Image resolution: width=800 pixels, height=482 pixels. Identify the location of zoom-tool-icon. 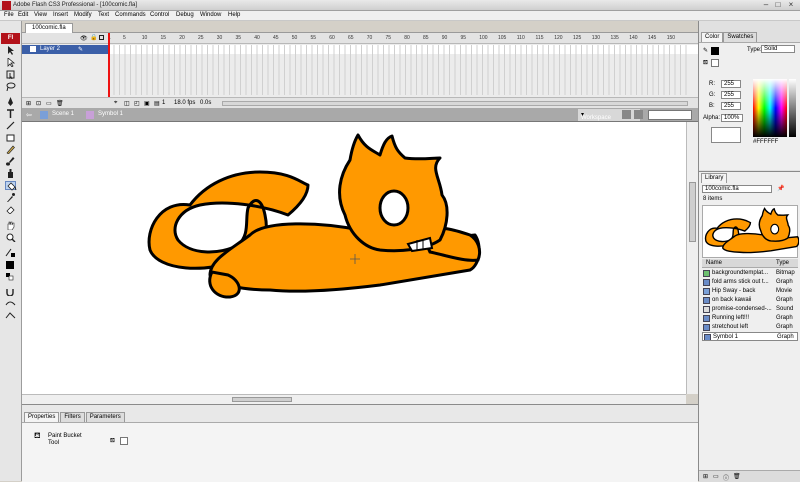
(10, 237).